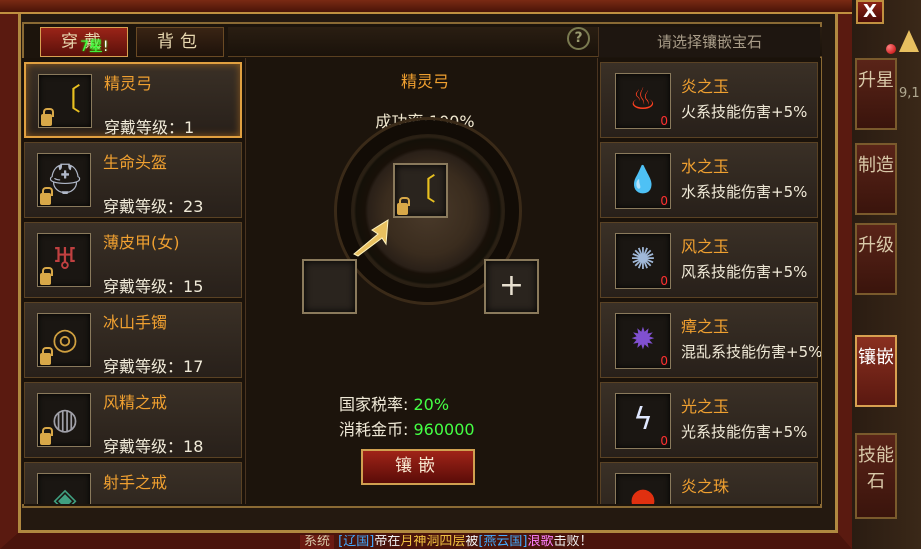 The width and height of the screenshot is (921, 549). What do you see at coordinates (710, 340) in the screenshot?
I see `gem-item-miasma-jade: ✹ 0 瘴之玉 混乱系技能伤害+5%` at bounding box center [710, 340].